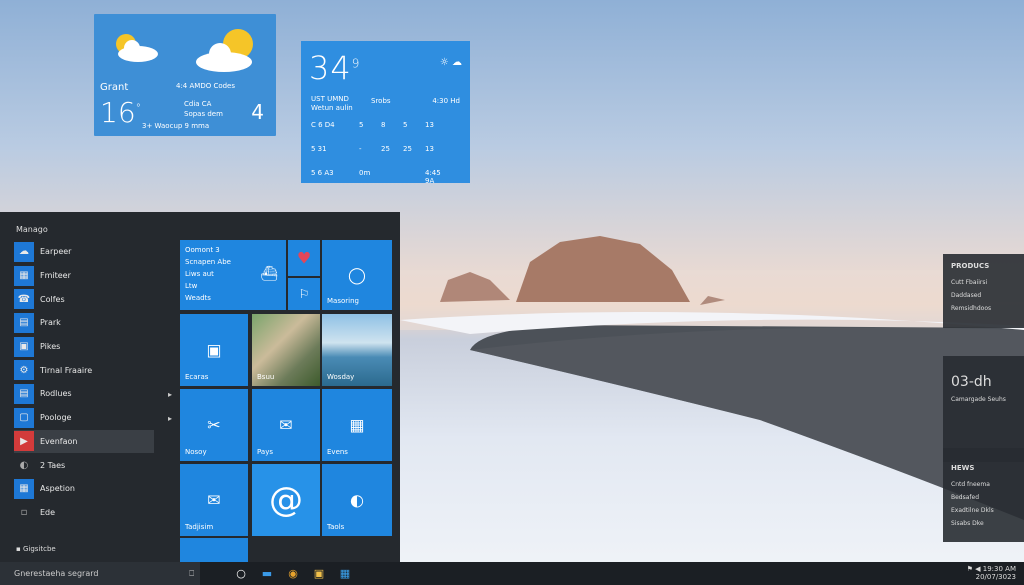 The image size is (1024, 585). What do you see at coordinates (987, 510) in the screenshot?
I see `notification-item: Exadtilne Dkls` at bounding box center [987, 510].